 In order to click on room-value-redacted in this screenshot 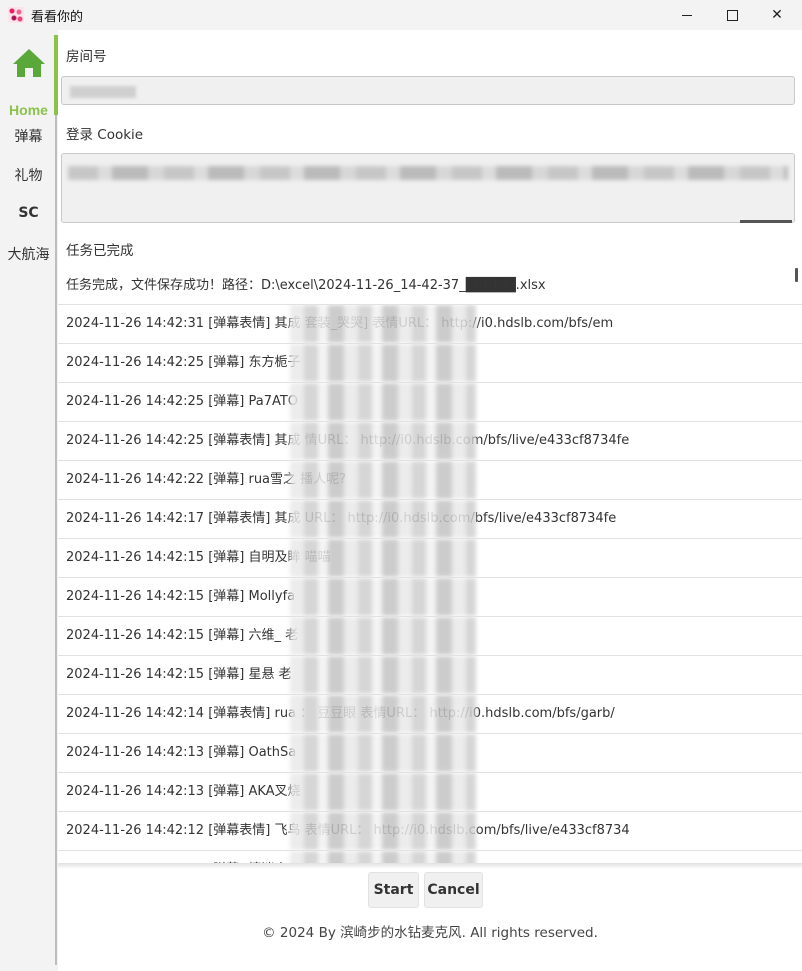, I will do `click(103, 91)`.